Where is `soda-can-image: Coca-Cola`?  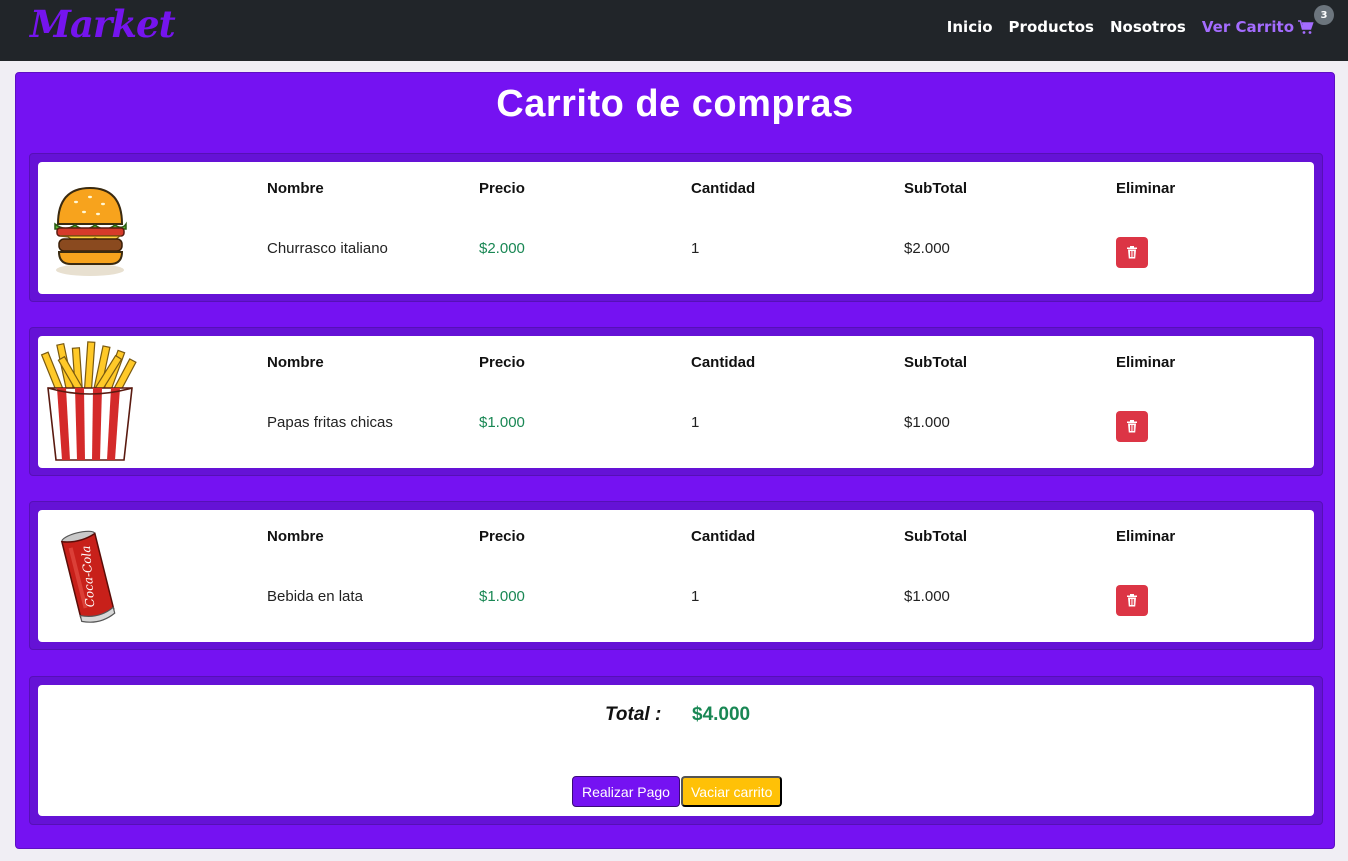 soda-can-image: Coca-Cola is located at coordinates (88, 576).